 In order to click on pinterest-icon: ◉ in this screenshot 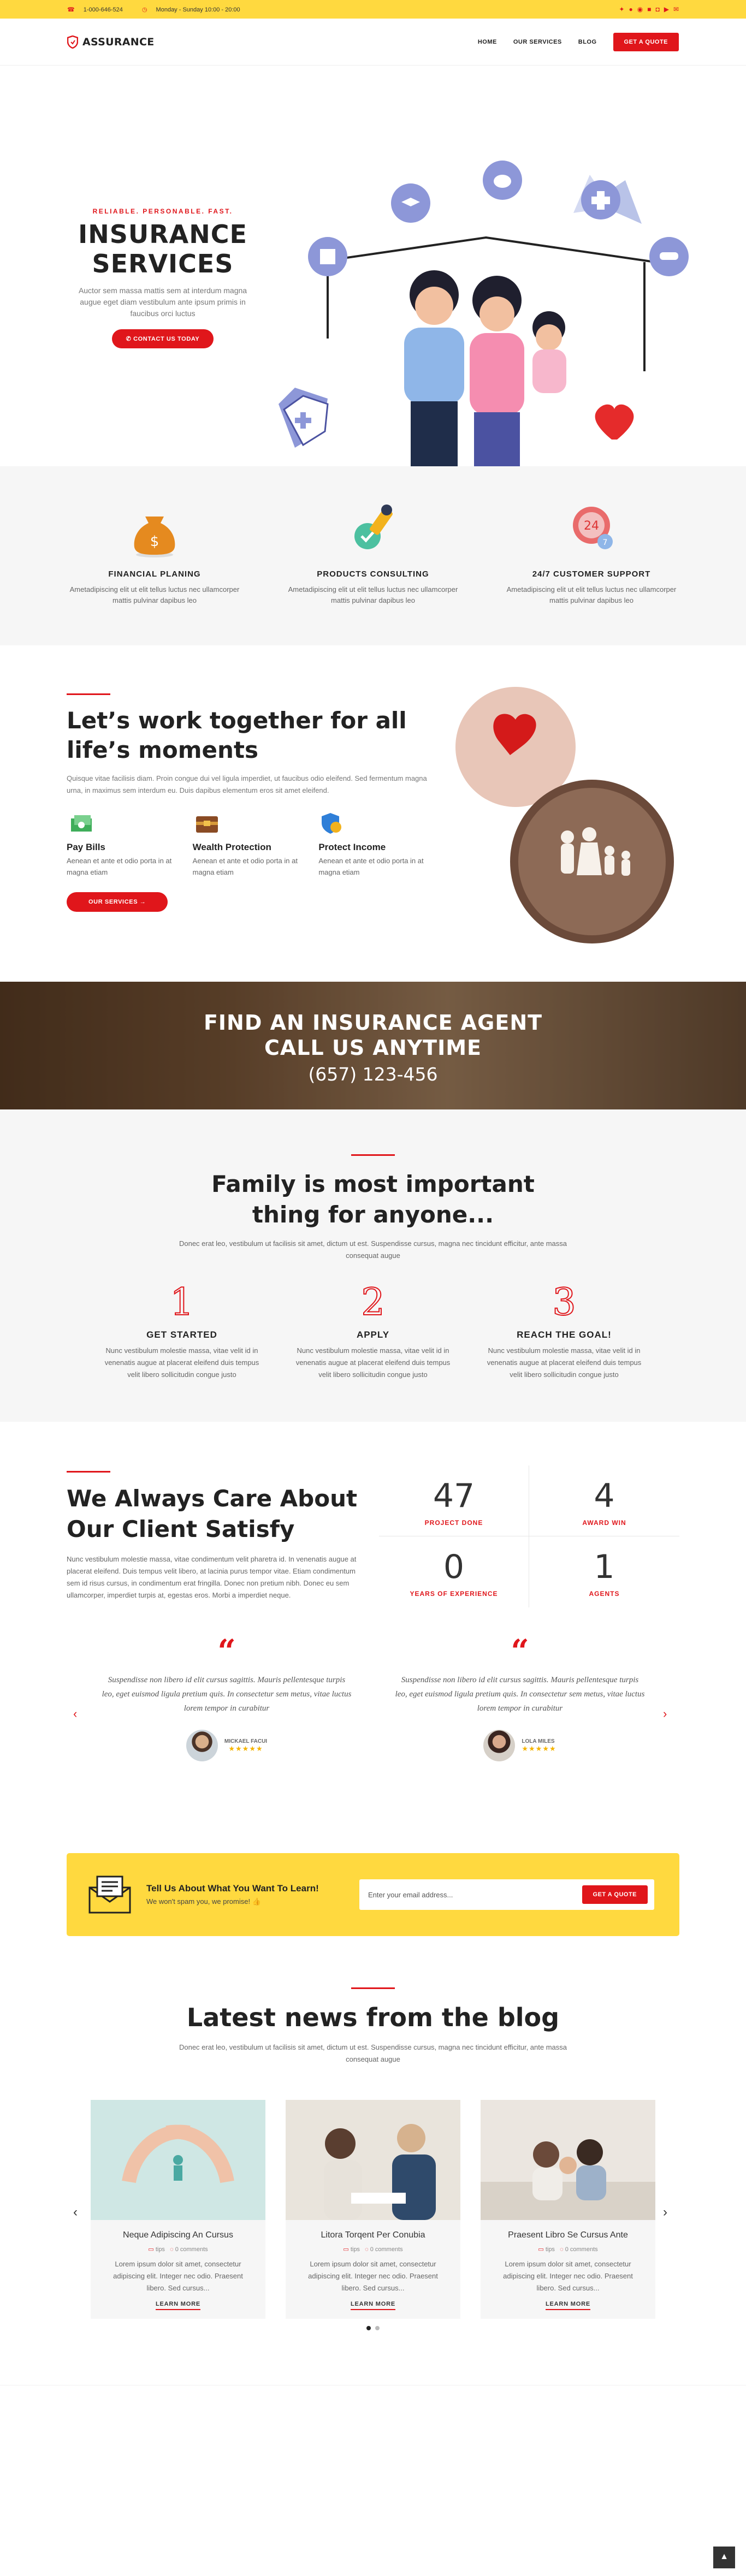, I will do `click(640, 9)`.